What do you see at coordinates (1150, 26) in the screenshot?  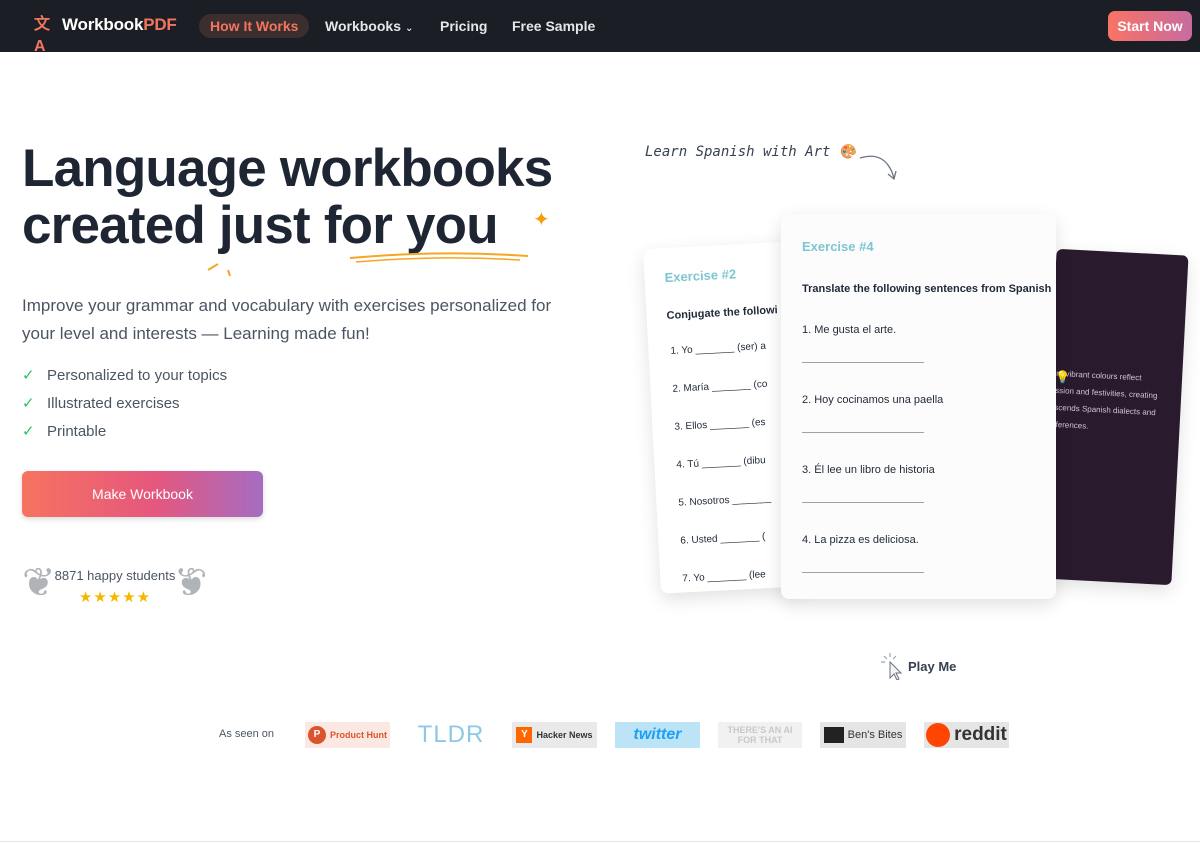 I see `start-now-button: Start Now` at bounding box center [1150, 26].